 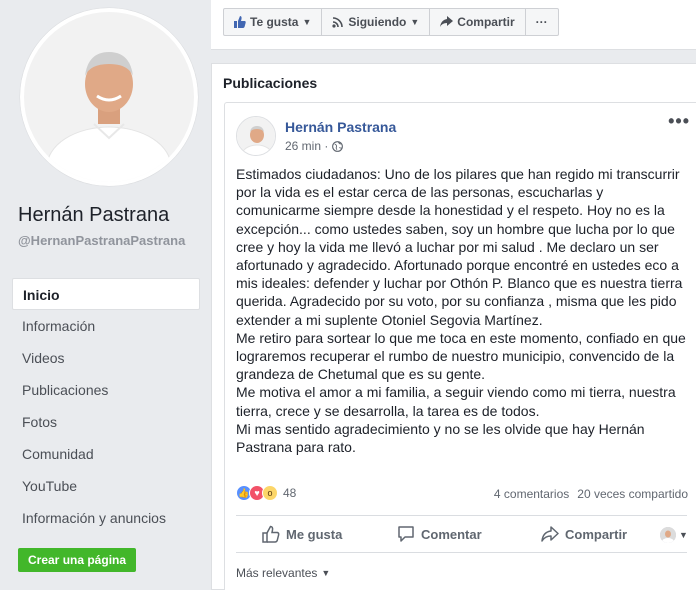 I want to click on nav-item-videos: Videos, so click(x=106, y=358).